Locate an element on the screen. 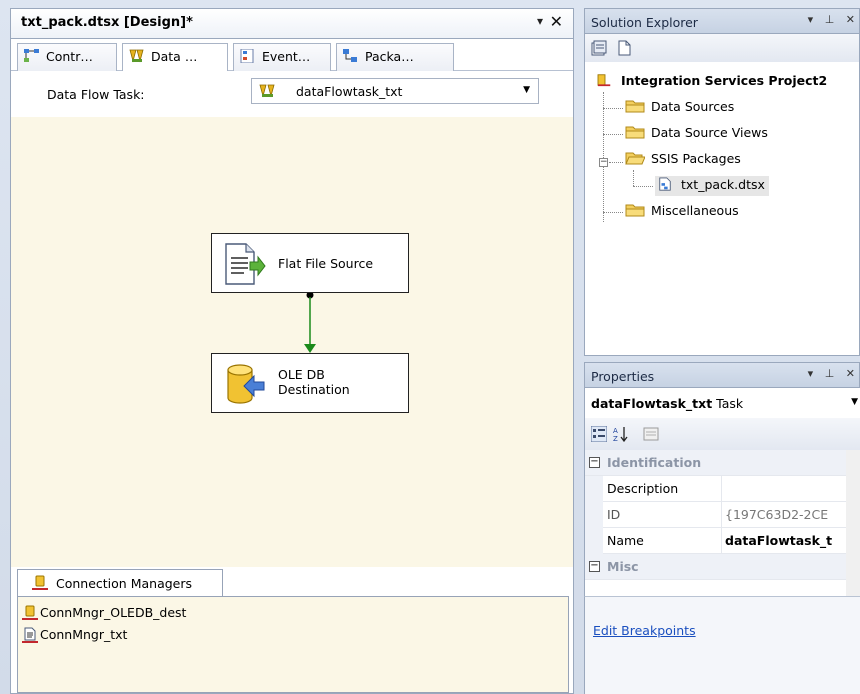 Image resolution: width=860 pixels, height=694 pixels. tree-item-project: Integration Services Project2 is located at coordinates (711, 82).